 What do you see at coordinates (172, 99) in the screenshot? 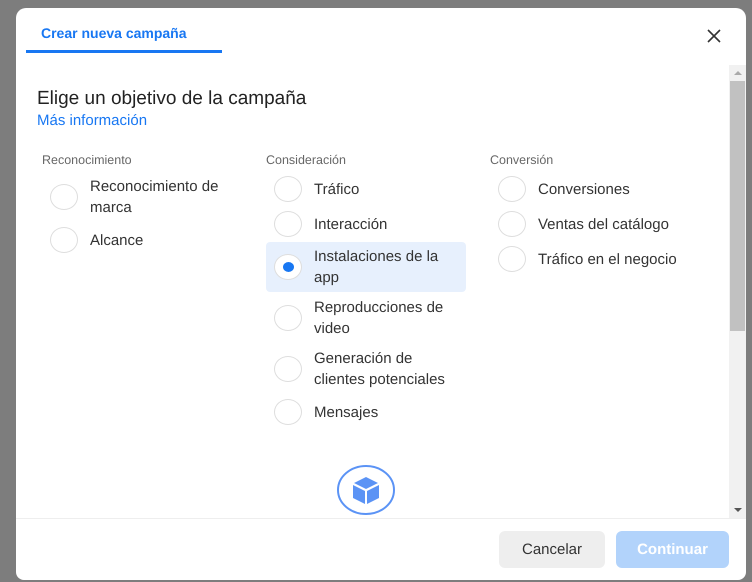
I see `dialog-heading: Elige un objetivo de la campaña` at bounding box center [172, 99].